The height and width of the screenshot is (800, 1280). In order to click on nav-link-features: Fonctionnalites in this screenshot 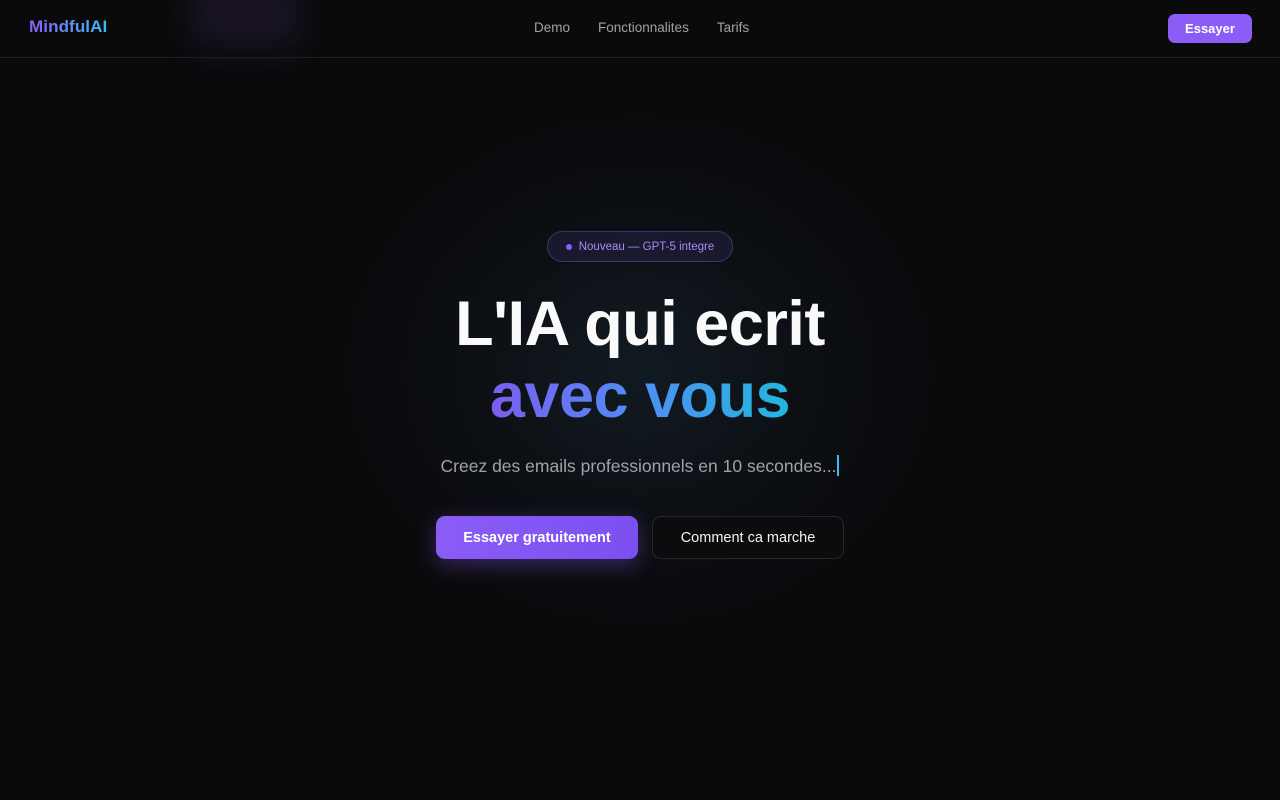, I will do `click(643, 27)`.